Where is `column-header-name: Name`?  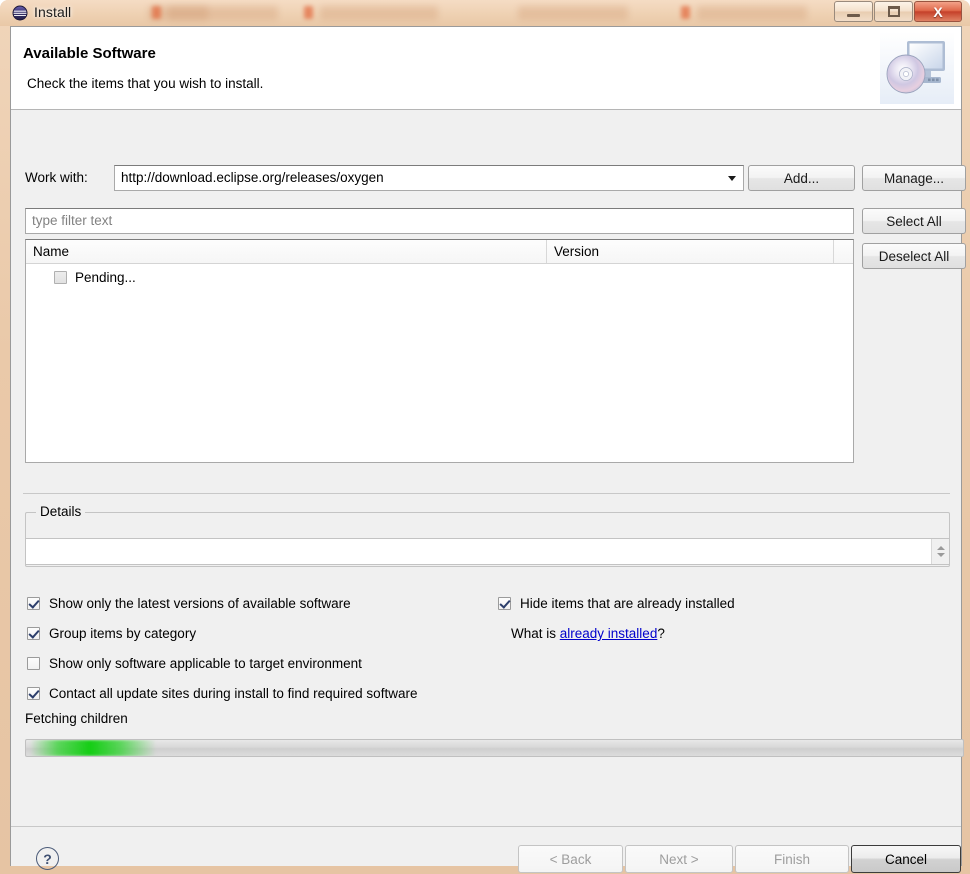
column-header-name: Name is located at coordinates (286, 251).